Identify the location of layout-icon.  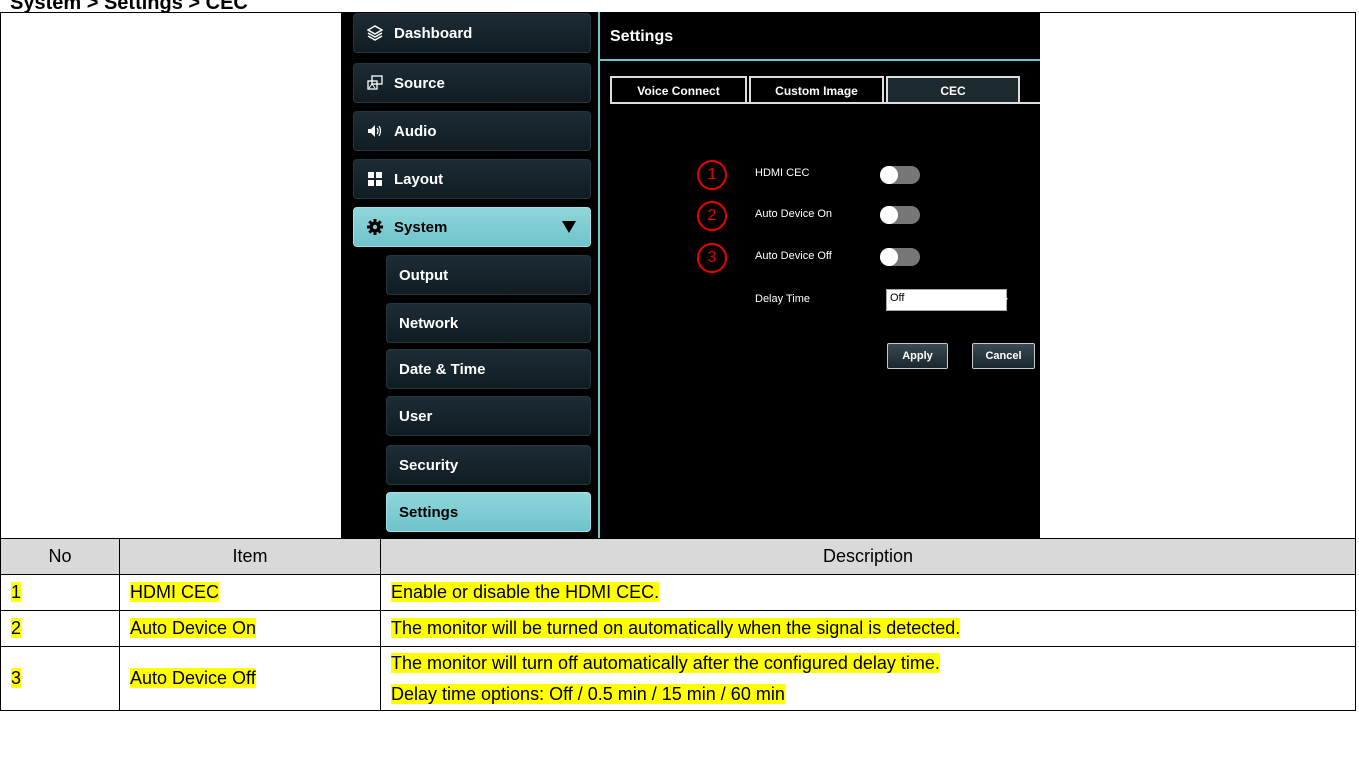
(375, 179).